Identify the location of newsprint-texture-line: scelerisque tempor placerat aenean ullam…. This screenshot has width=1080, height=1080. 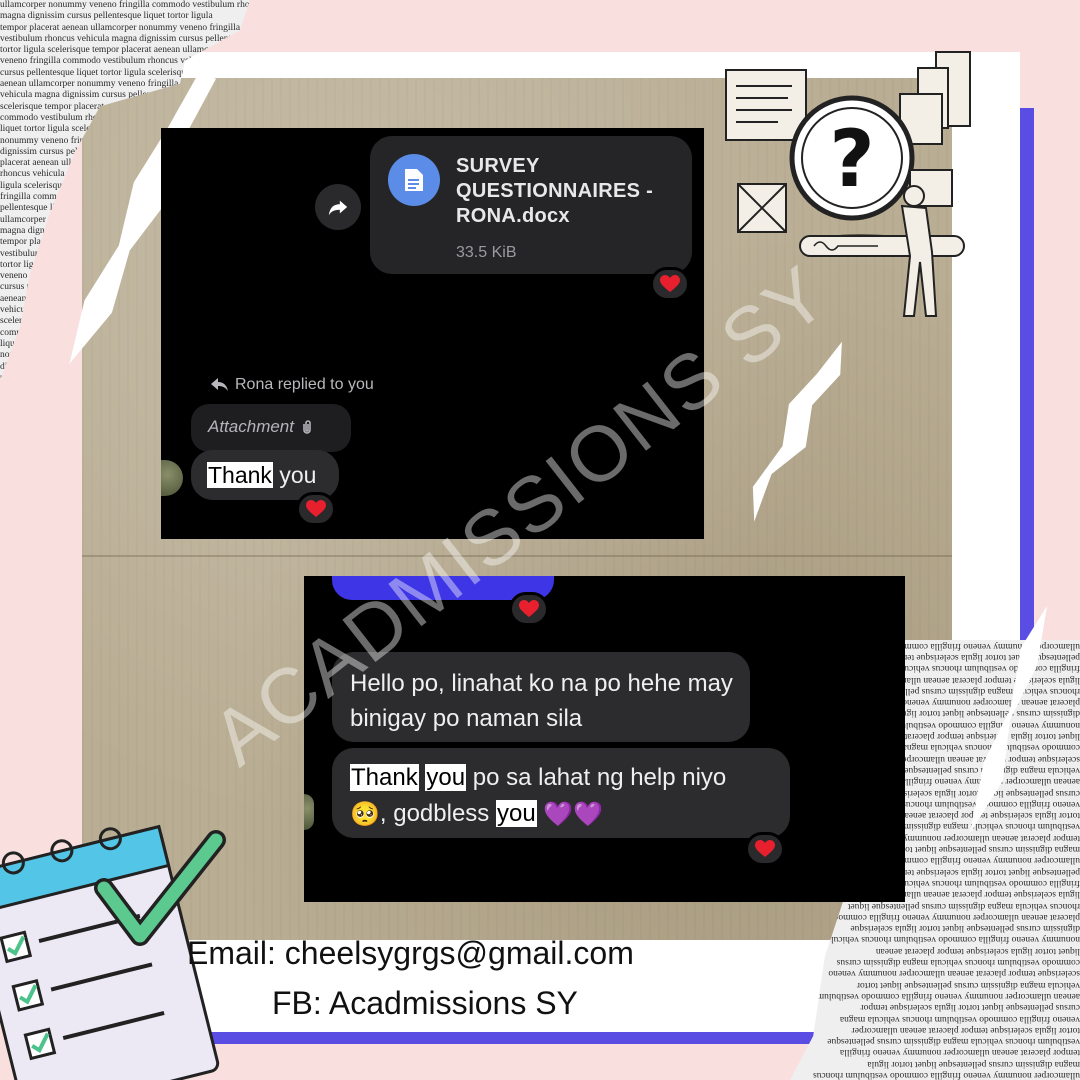
(954, 973).